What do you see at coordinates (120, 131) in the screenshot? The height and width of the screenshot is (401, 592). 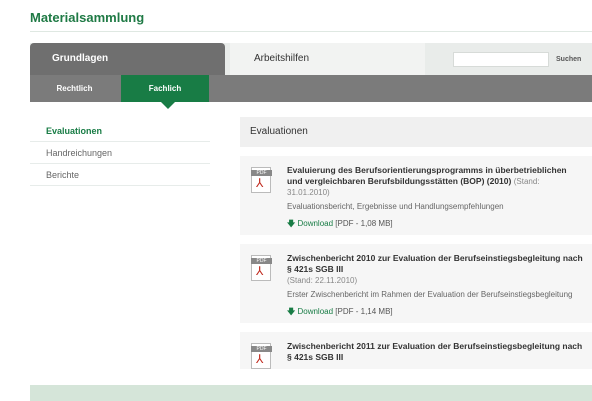 I see `sidebar-item-evaluationen: Evaluationen` at bounding box center [120, 131].